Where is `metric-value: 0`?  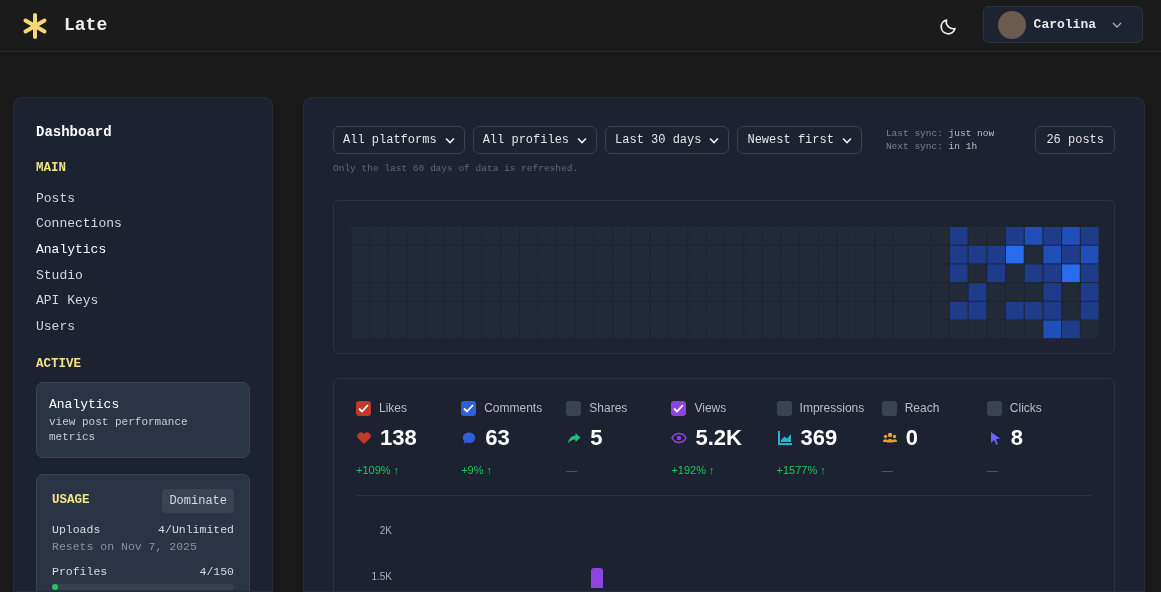 metric-value: 0 is located at coordinates (911, 438).